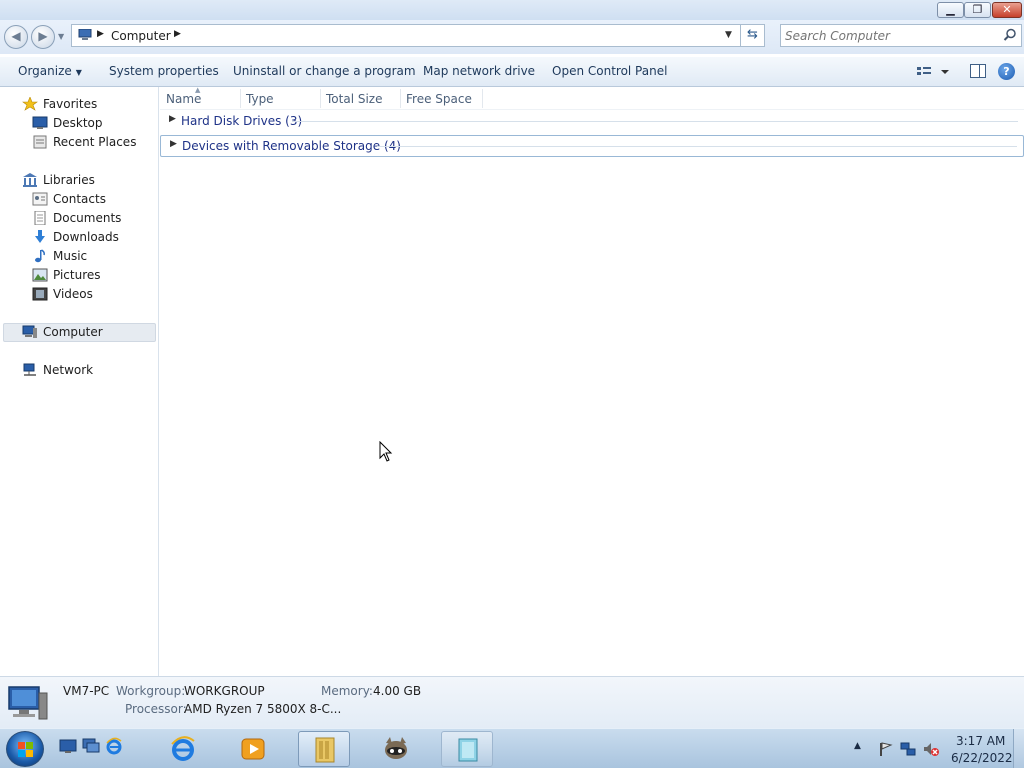 This screenshot has height=768, width=1024. I want to click on network-icon, so click(29, 369).